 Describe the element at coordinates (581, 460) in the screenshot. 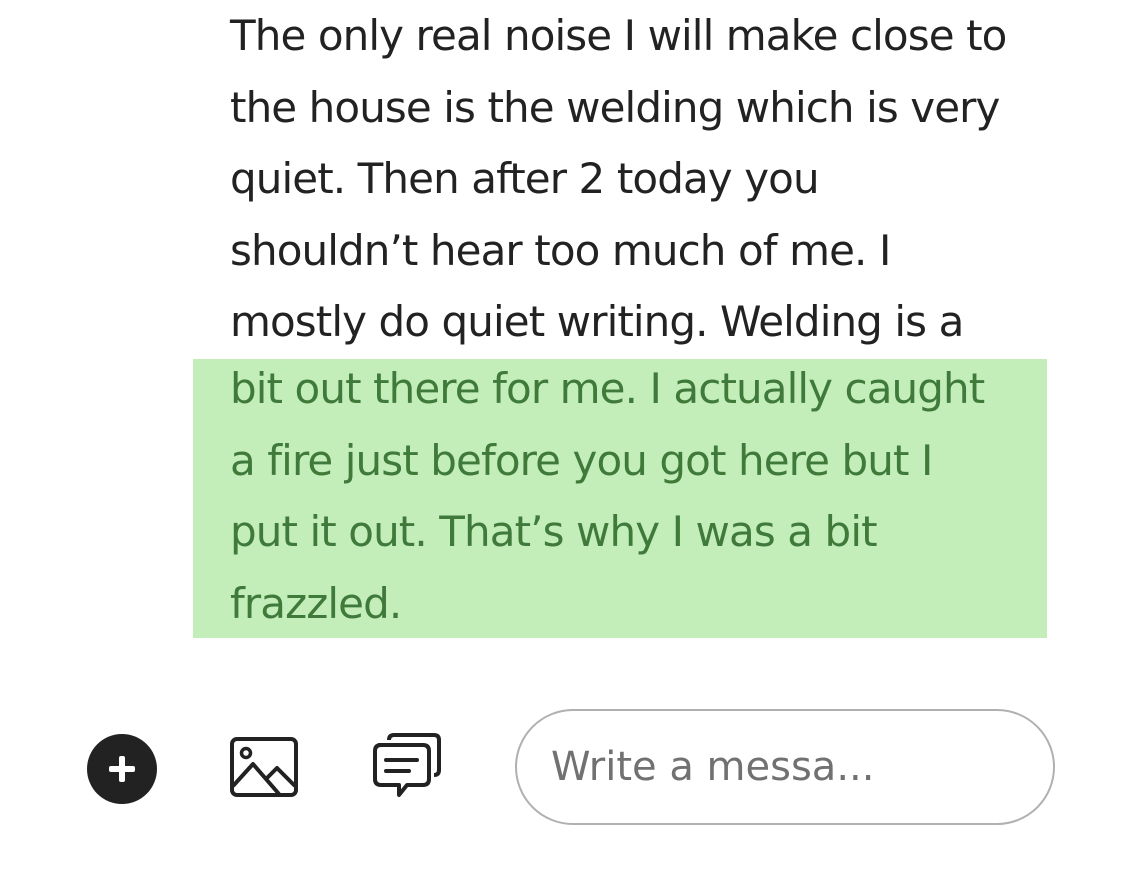

I see `highlighted-line: a fire just before you got here but I` at that location.